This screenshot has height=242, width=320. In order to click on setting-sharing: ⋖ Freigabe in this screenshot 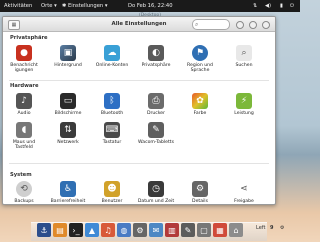, I will do `click(244, 192)`.